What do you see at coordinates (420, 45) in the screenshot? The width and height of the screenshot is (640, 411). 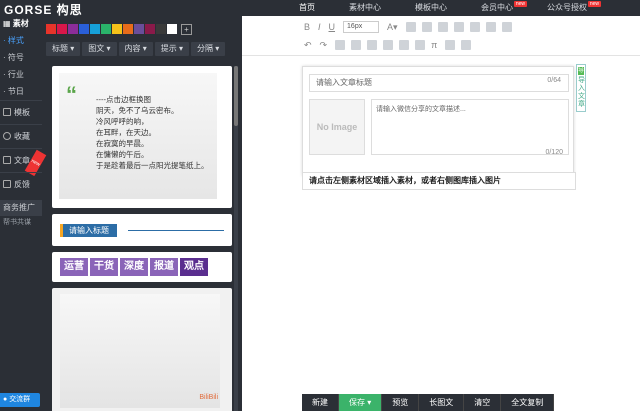 I see `video-icon` at bounding box center [420, 45].